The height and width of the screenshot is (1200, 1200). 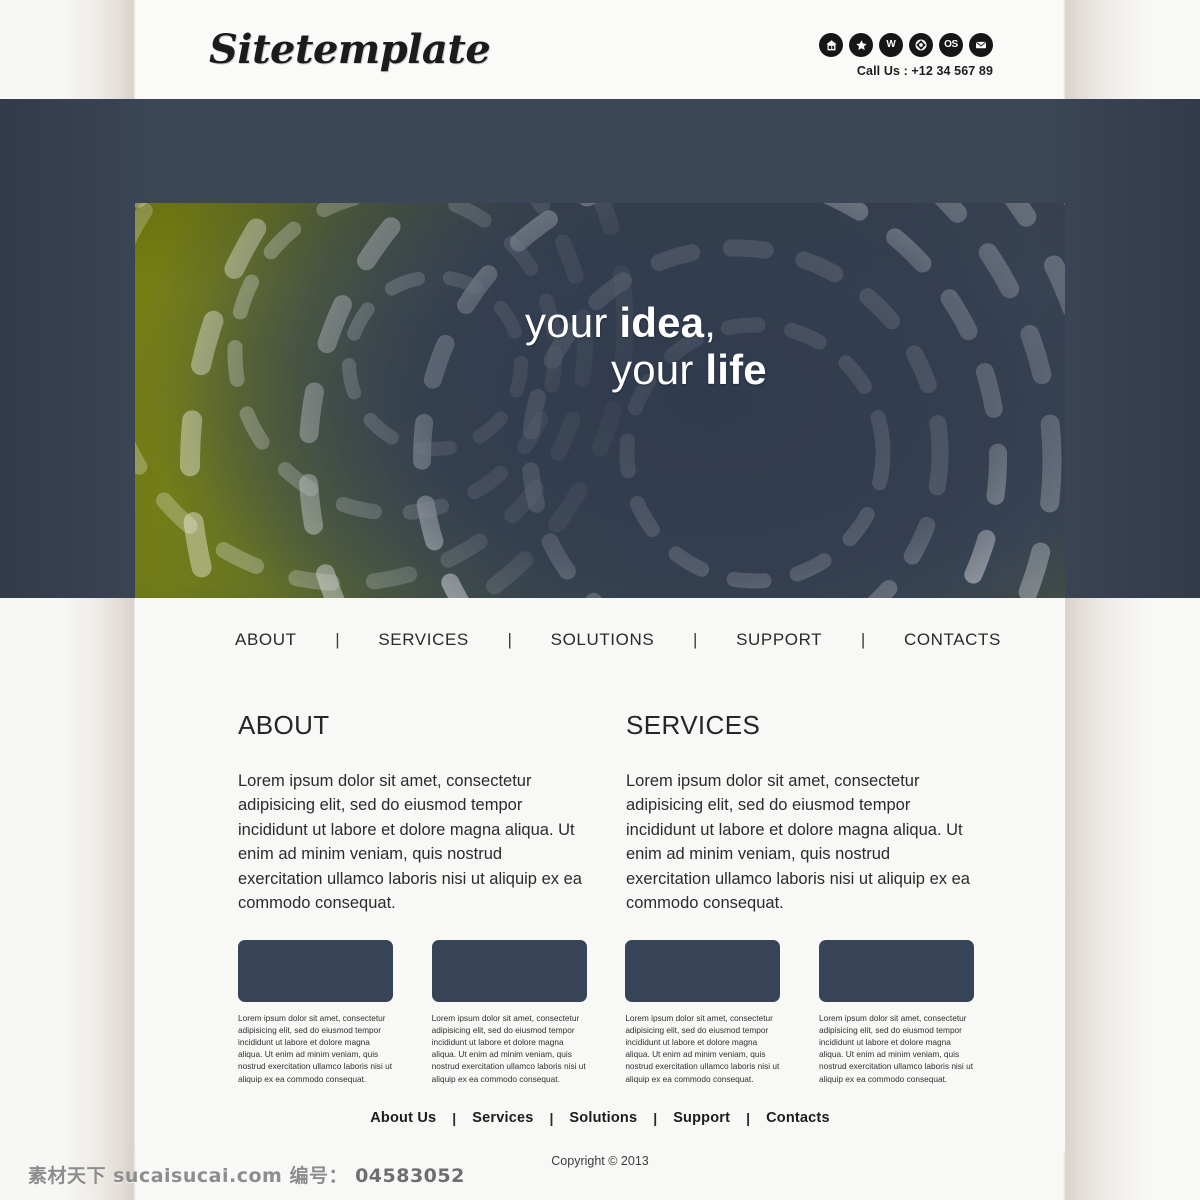 I want to click on hero-line1-light: your, so click(x=572, y=322).